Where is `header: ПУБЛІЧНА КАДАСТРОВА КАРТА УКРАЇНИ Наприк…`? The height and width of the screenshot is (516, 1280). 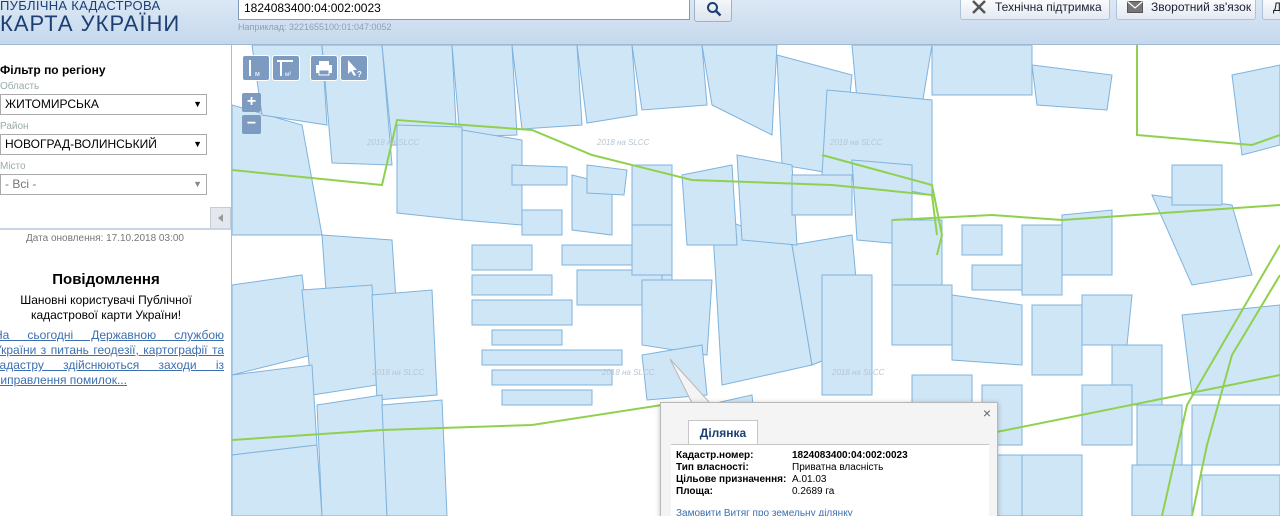 header: ПУБЛІЧНА КАДАСТРОВА КАРТА УКРАЇНИ Наприк… is located at coordinates (640, 22).